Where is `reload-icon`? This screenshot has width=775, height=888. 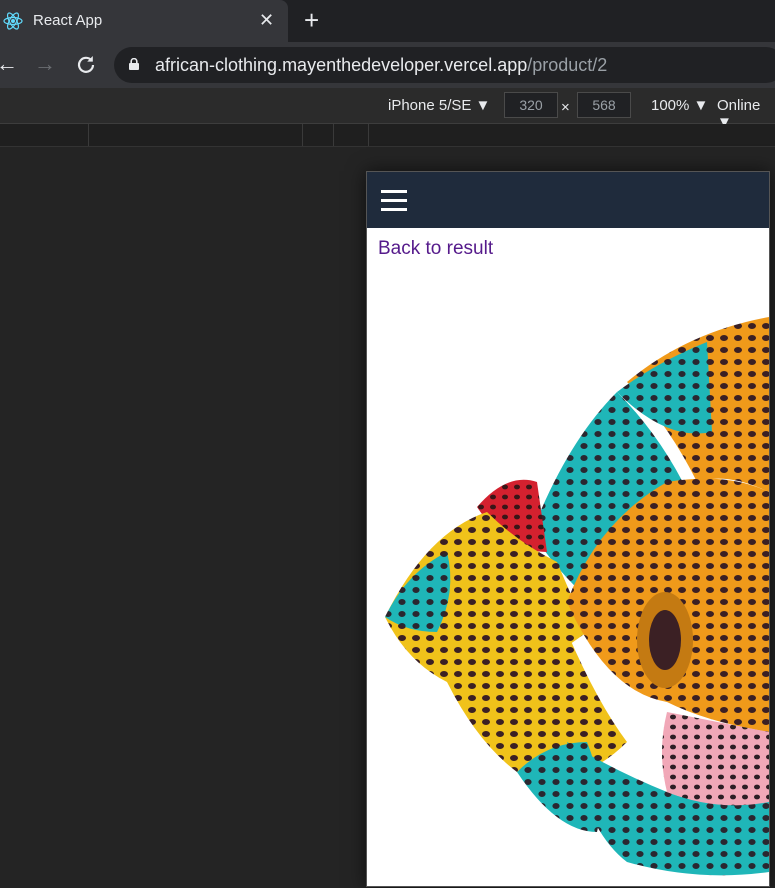
reload-icon is located at coordinates (86, 64).